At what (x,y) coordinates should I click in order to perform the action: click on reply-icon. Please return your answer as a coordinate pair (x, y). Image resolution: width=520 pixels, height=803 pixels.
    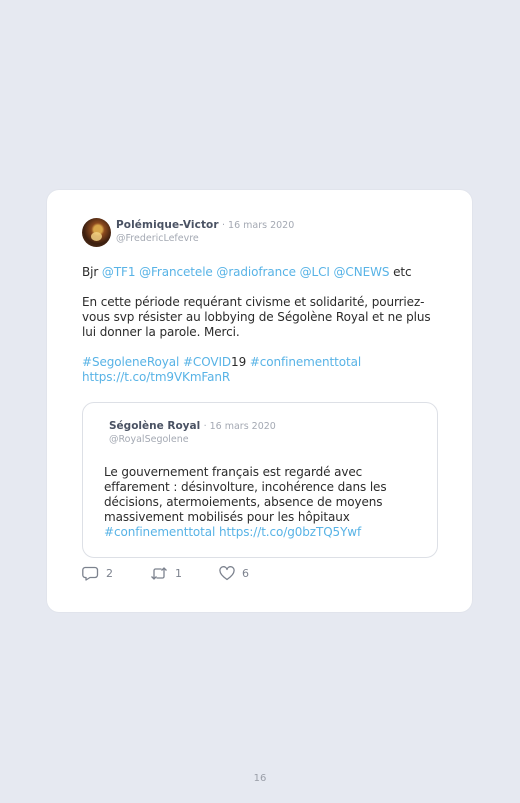
    Looking at the image, I should click on (90, 573).